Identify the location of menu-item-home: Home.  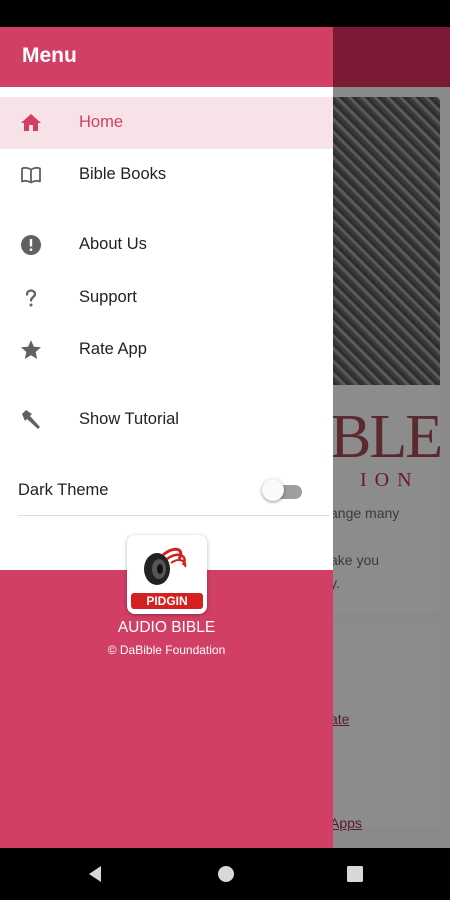
(166, 123).